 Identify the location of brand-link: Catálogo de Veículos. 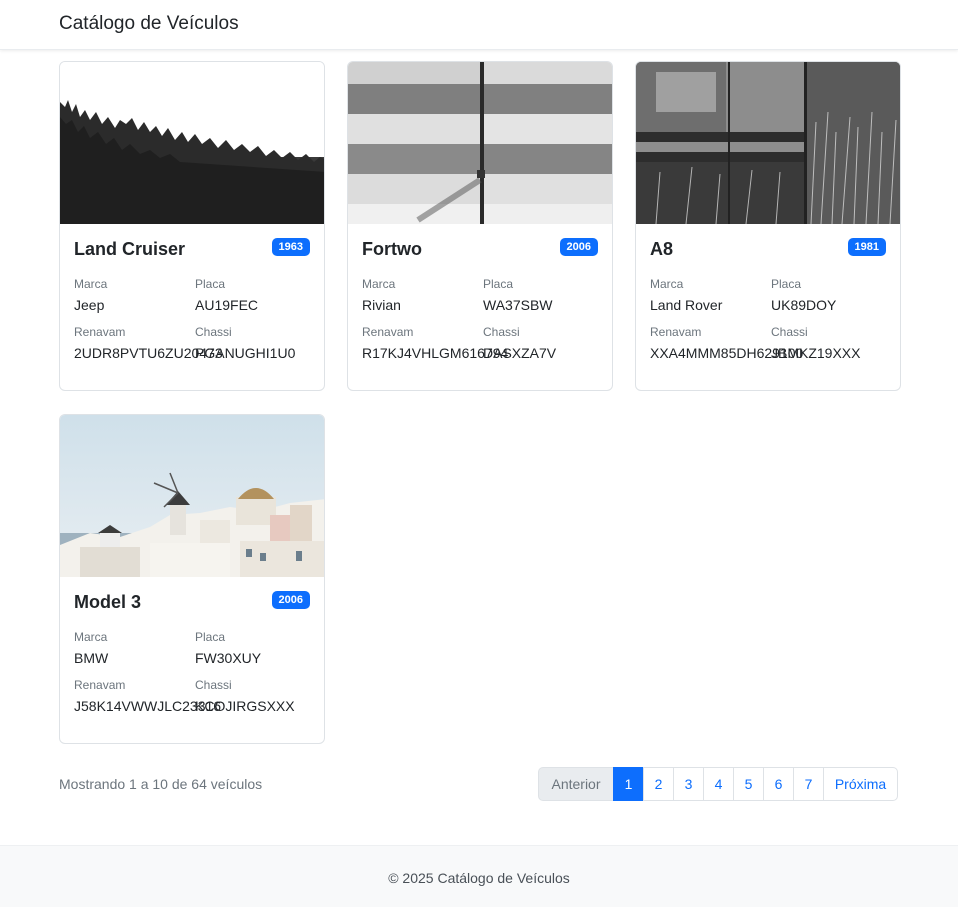
(149, 24).